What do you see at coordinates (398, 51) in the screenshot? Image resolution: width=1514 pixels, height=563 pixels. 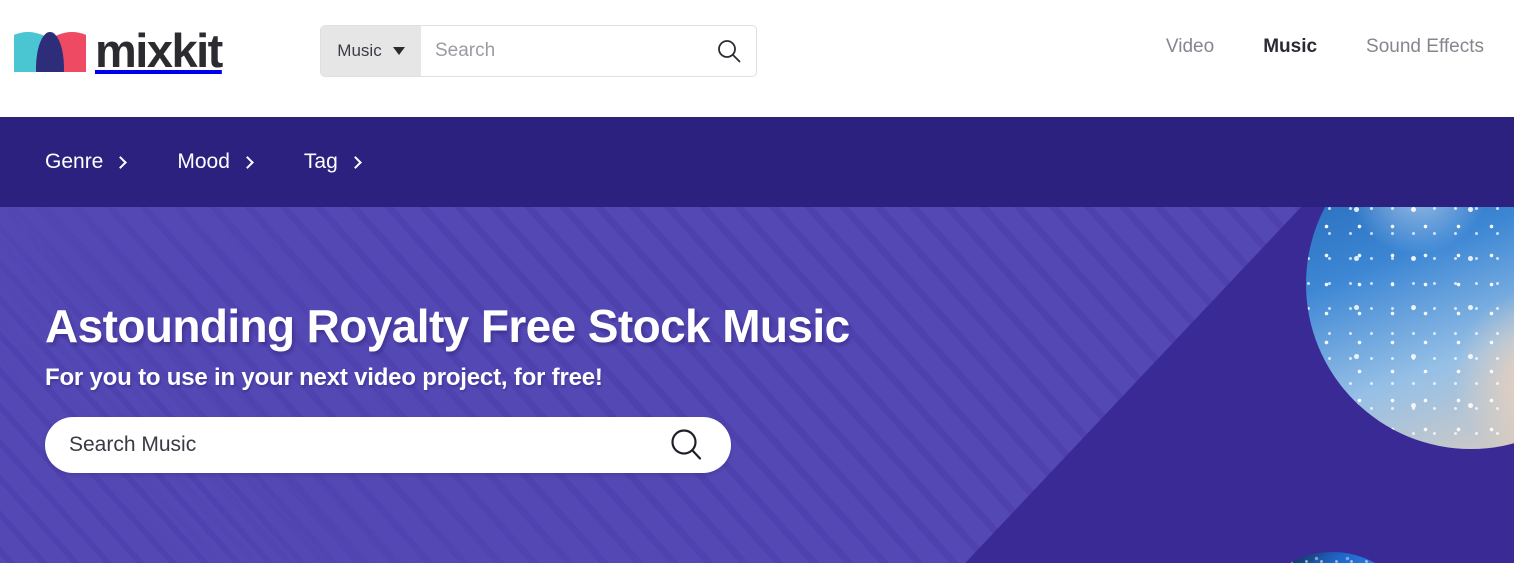 I see `caret-down-icon` at bounding box center [398, 51].